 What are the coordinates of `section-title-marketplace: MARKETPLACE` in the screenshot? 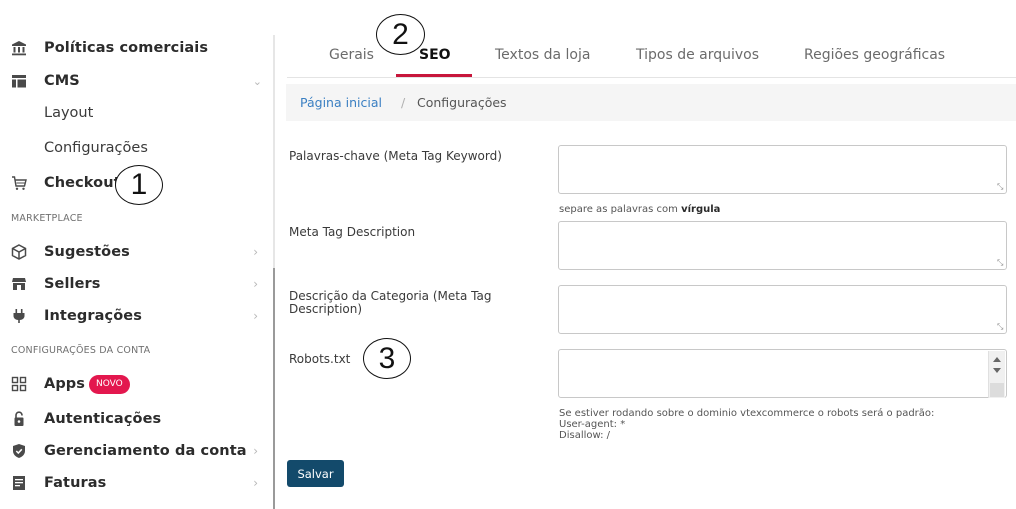 It's located at (47, 218).